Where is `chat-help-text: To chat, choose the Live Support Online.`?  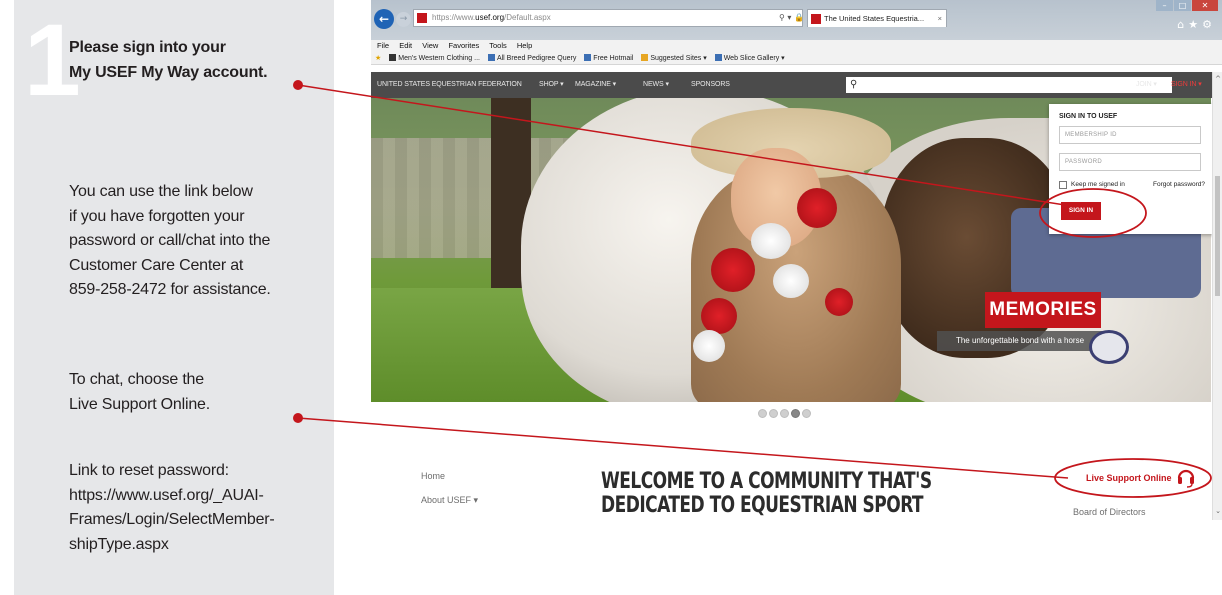
chat-help-text: To chat, choose the Live Support Online. is located at coordinates (204, 392).